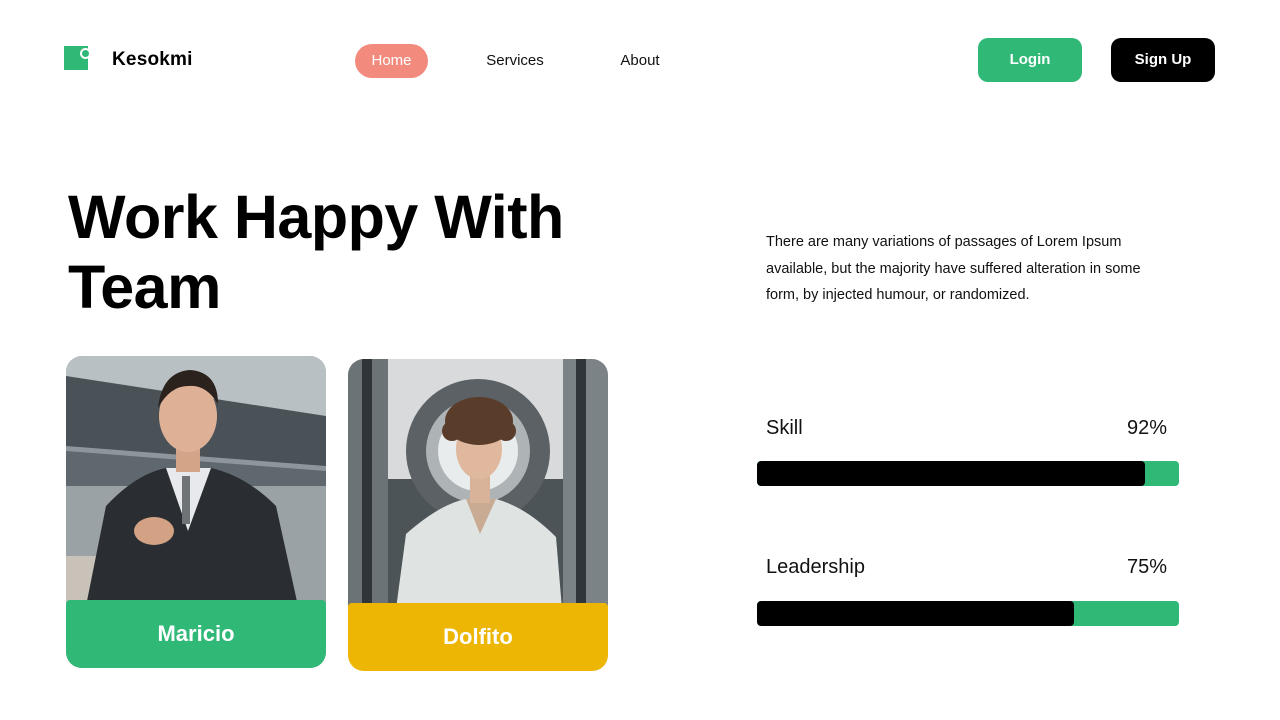  I want to click on logo-dot, so click(85, 53).